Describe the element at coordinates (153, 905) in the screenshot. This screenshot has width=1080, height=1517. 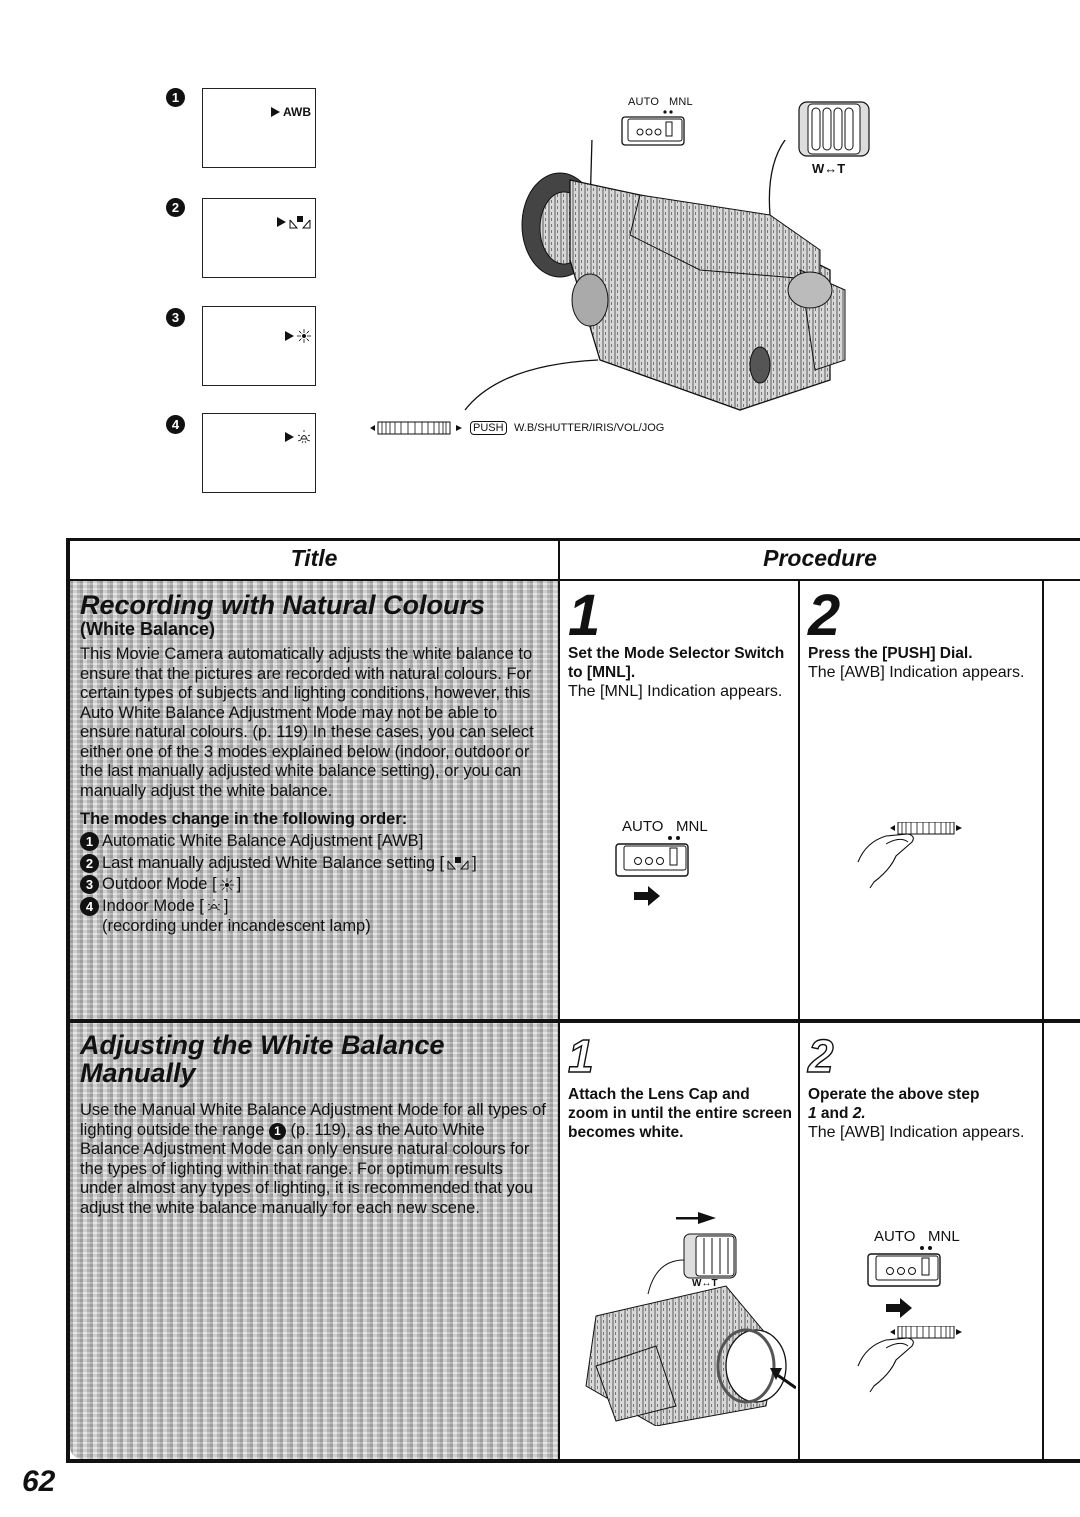
I see `mode-label: Indoor Mode [` at that location.